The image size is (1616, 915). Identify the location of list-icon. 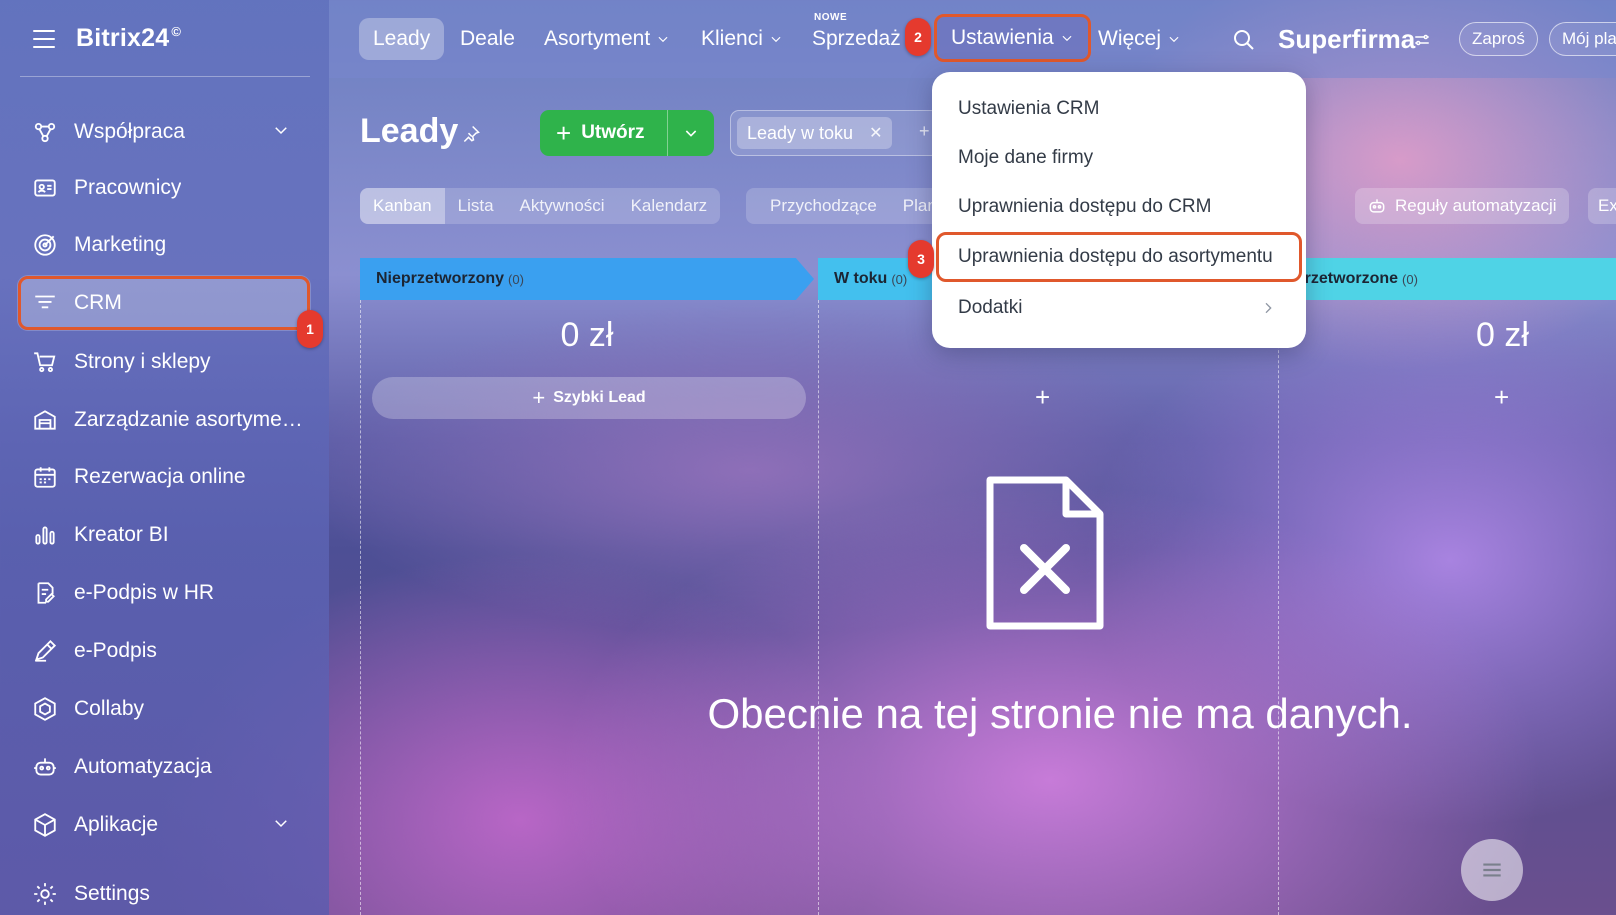
(1492, 870).